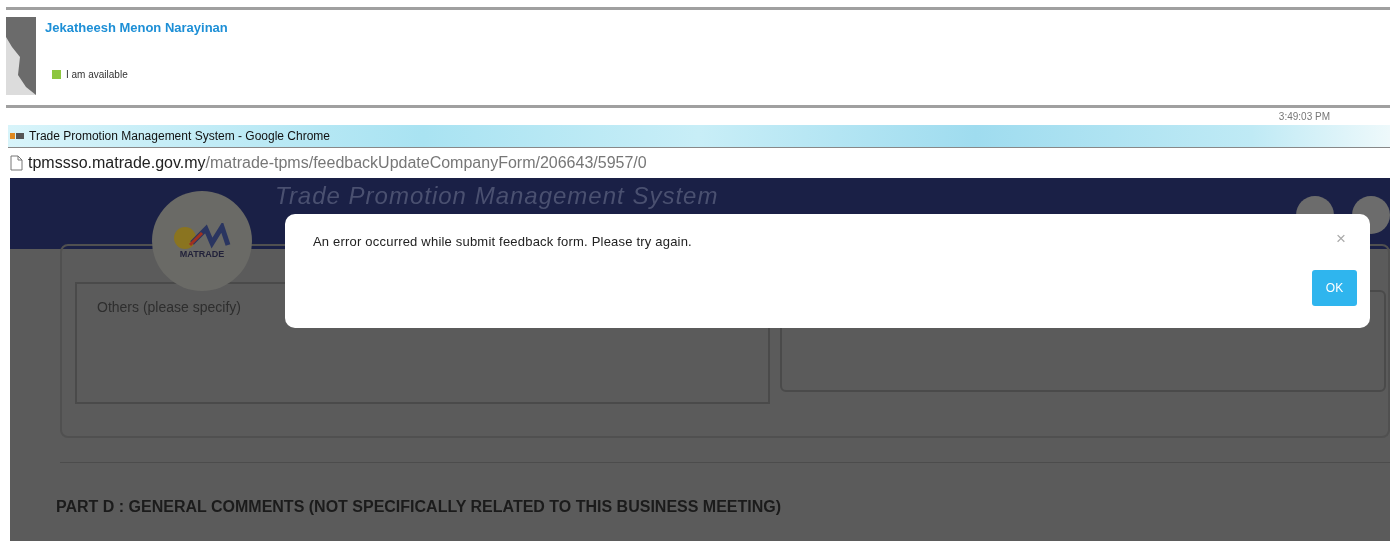 The image size is (1396, 541). I want to click on page-icon, so click(16, 162).